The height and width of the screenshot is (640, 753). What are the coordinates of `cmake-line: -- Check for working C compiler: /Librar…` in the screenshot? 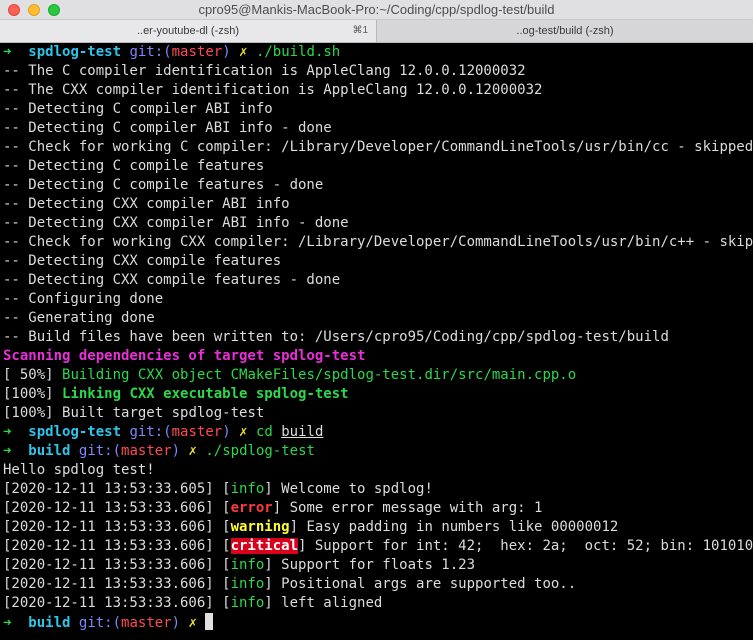 It's located at (378, 147).